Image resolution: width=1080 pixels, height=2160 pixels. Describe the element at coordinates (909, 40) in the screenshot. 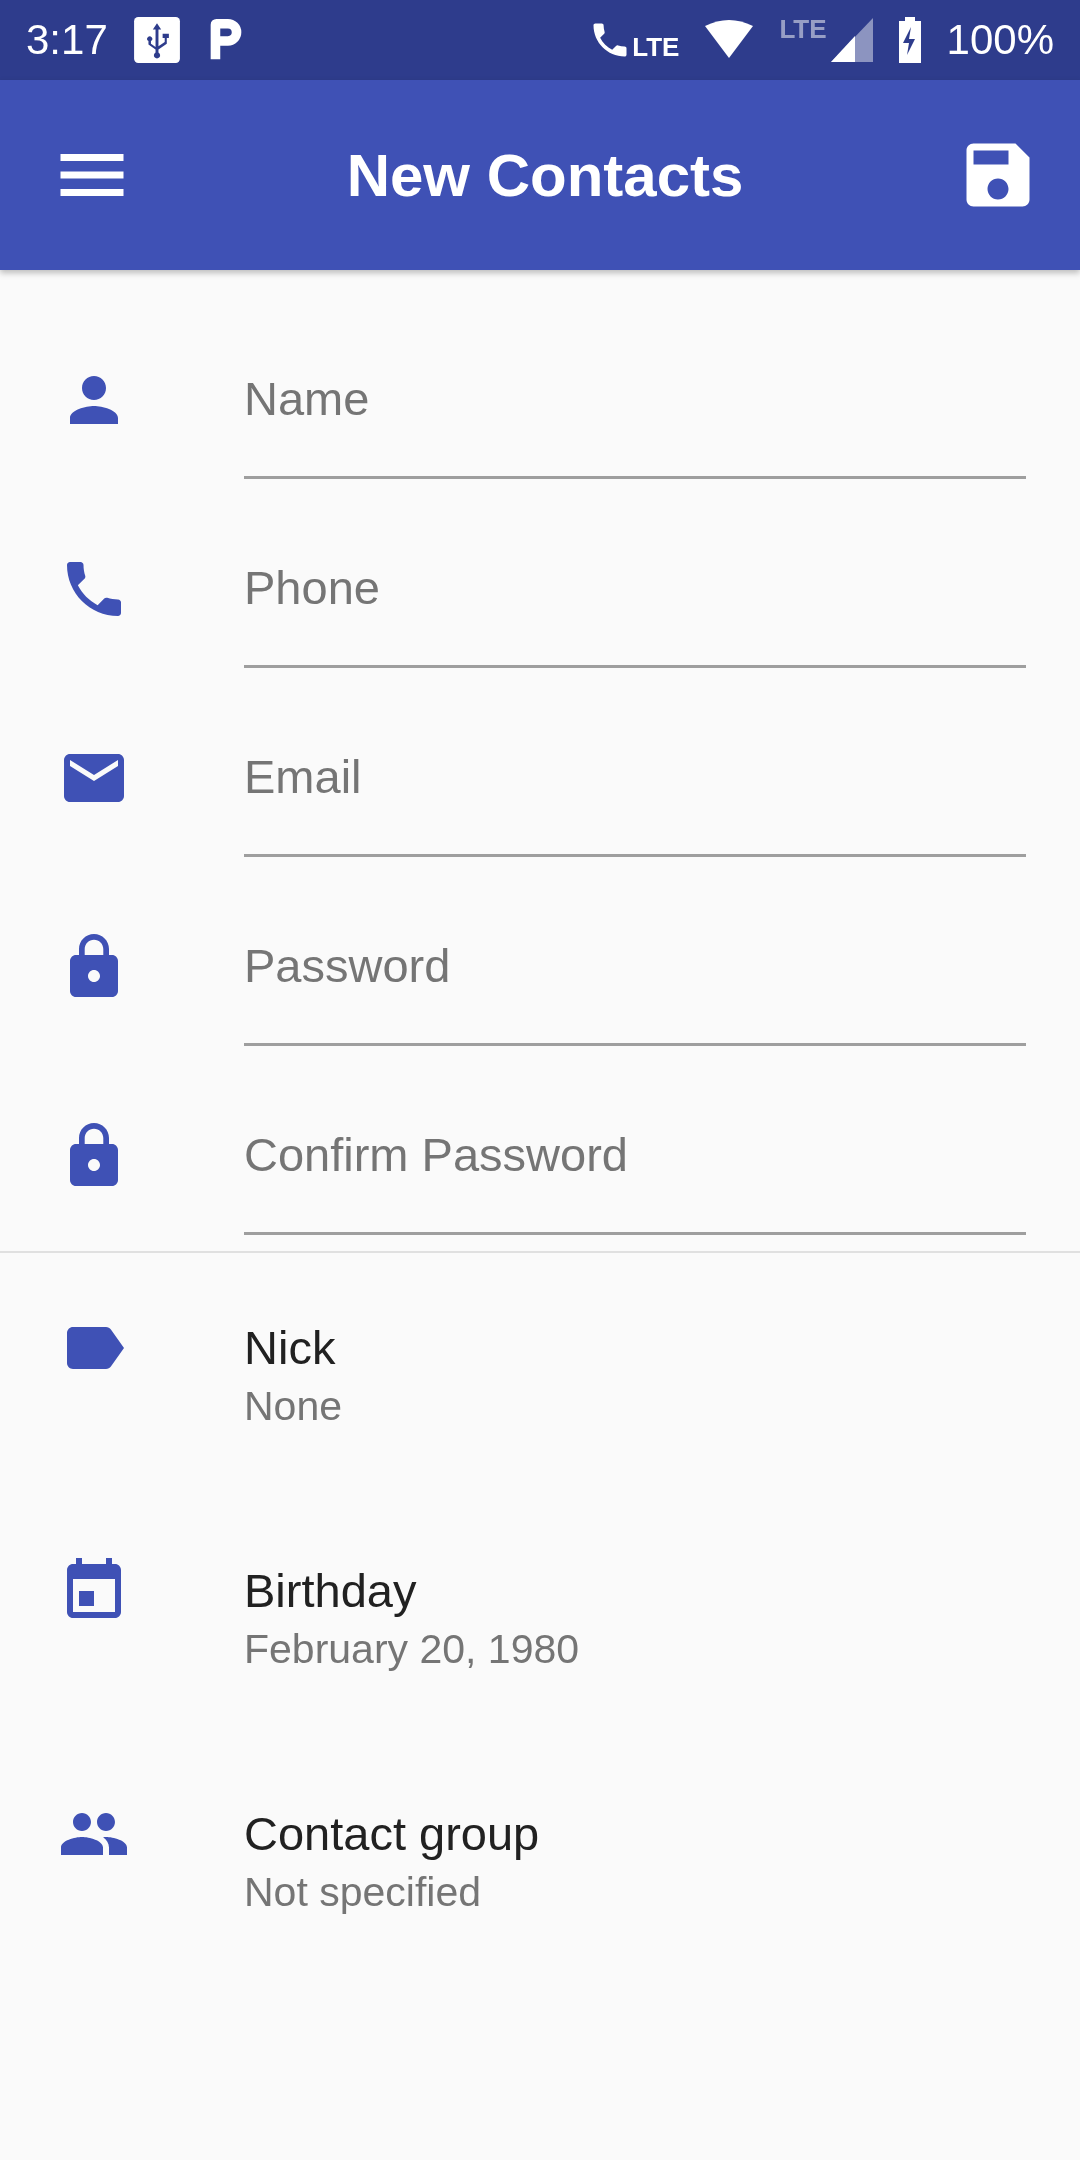

I see `battery-icon` at that location.